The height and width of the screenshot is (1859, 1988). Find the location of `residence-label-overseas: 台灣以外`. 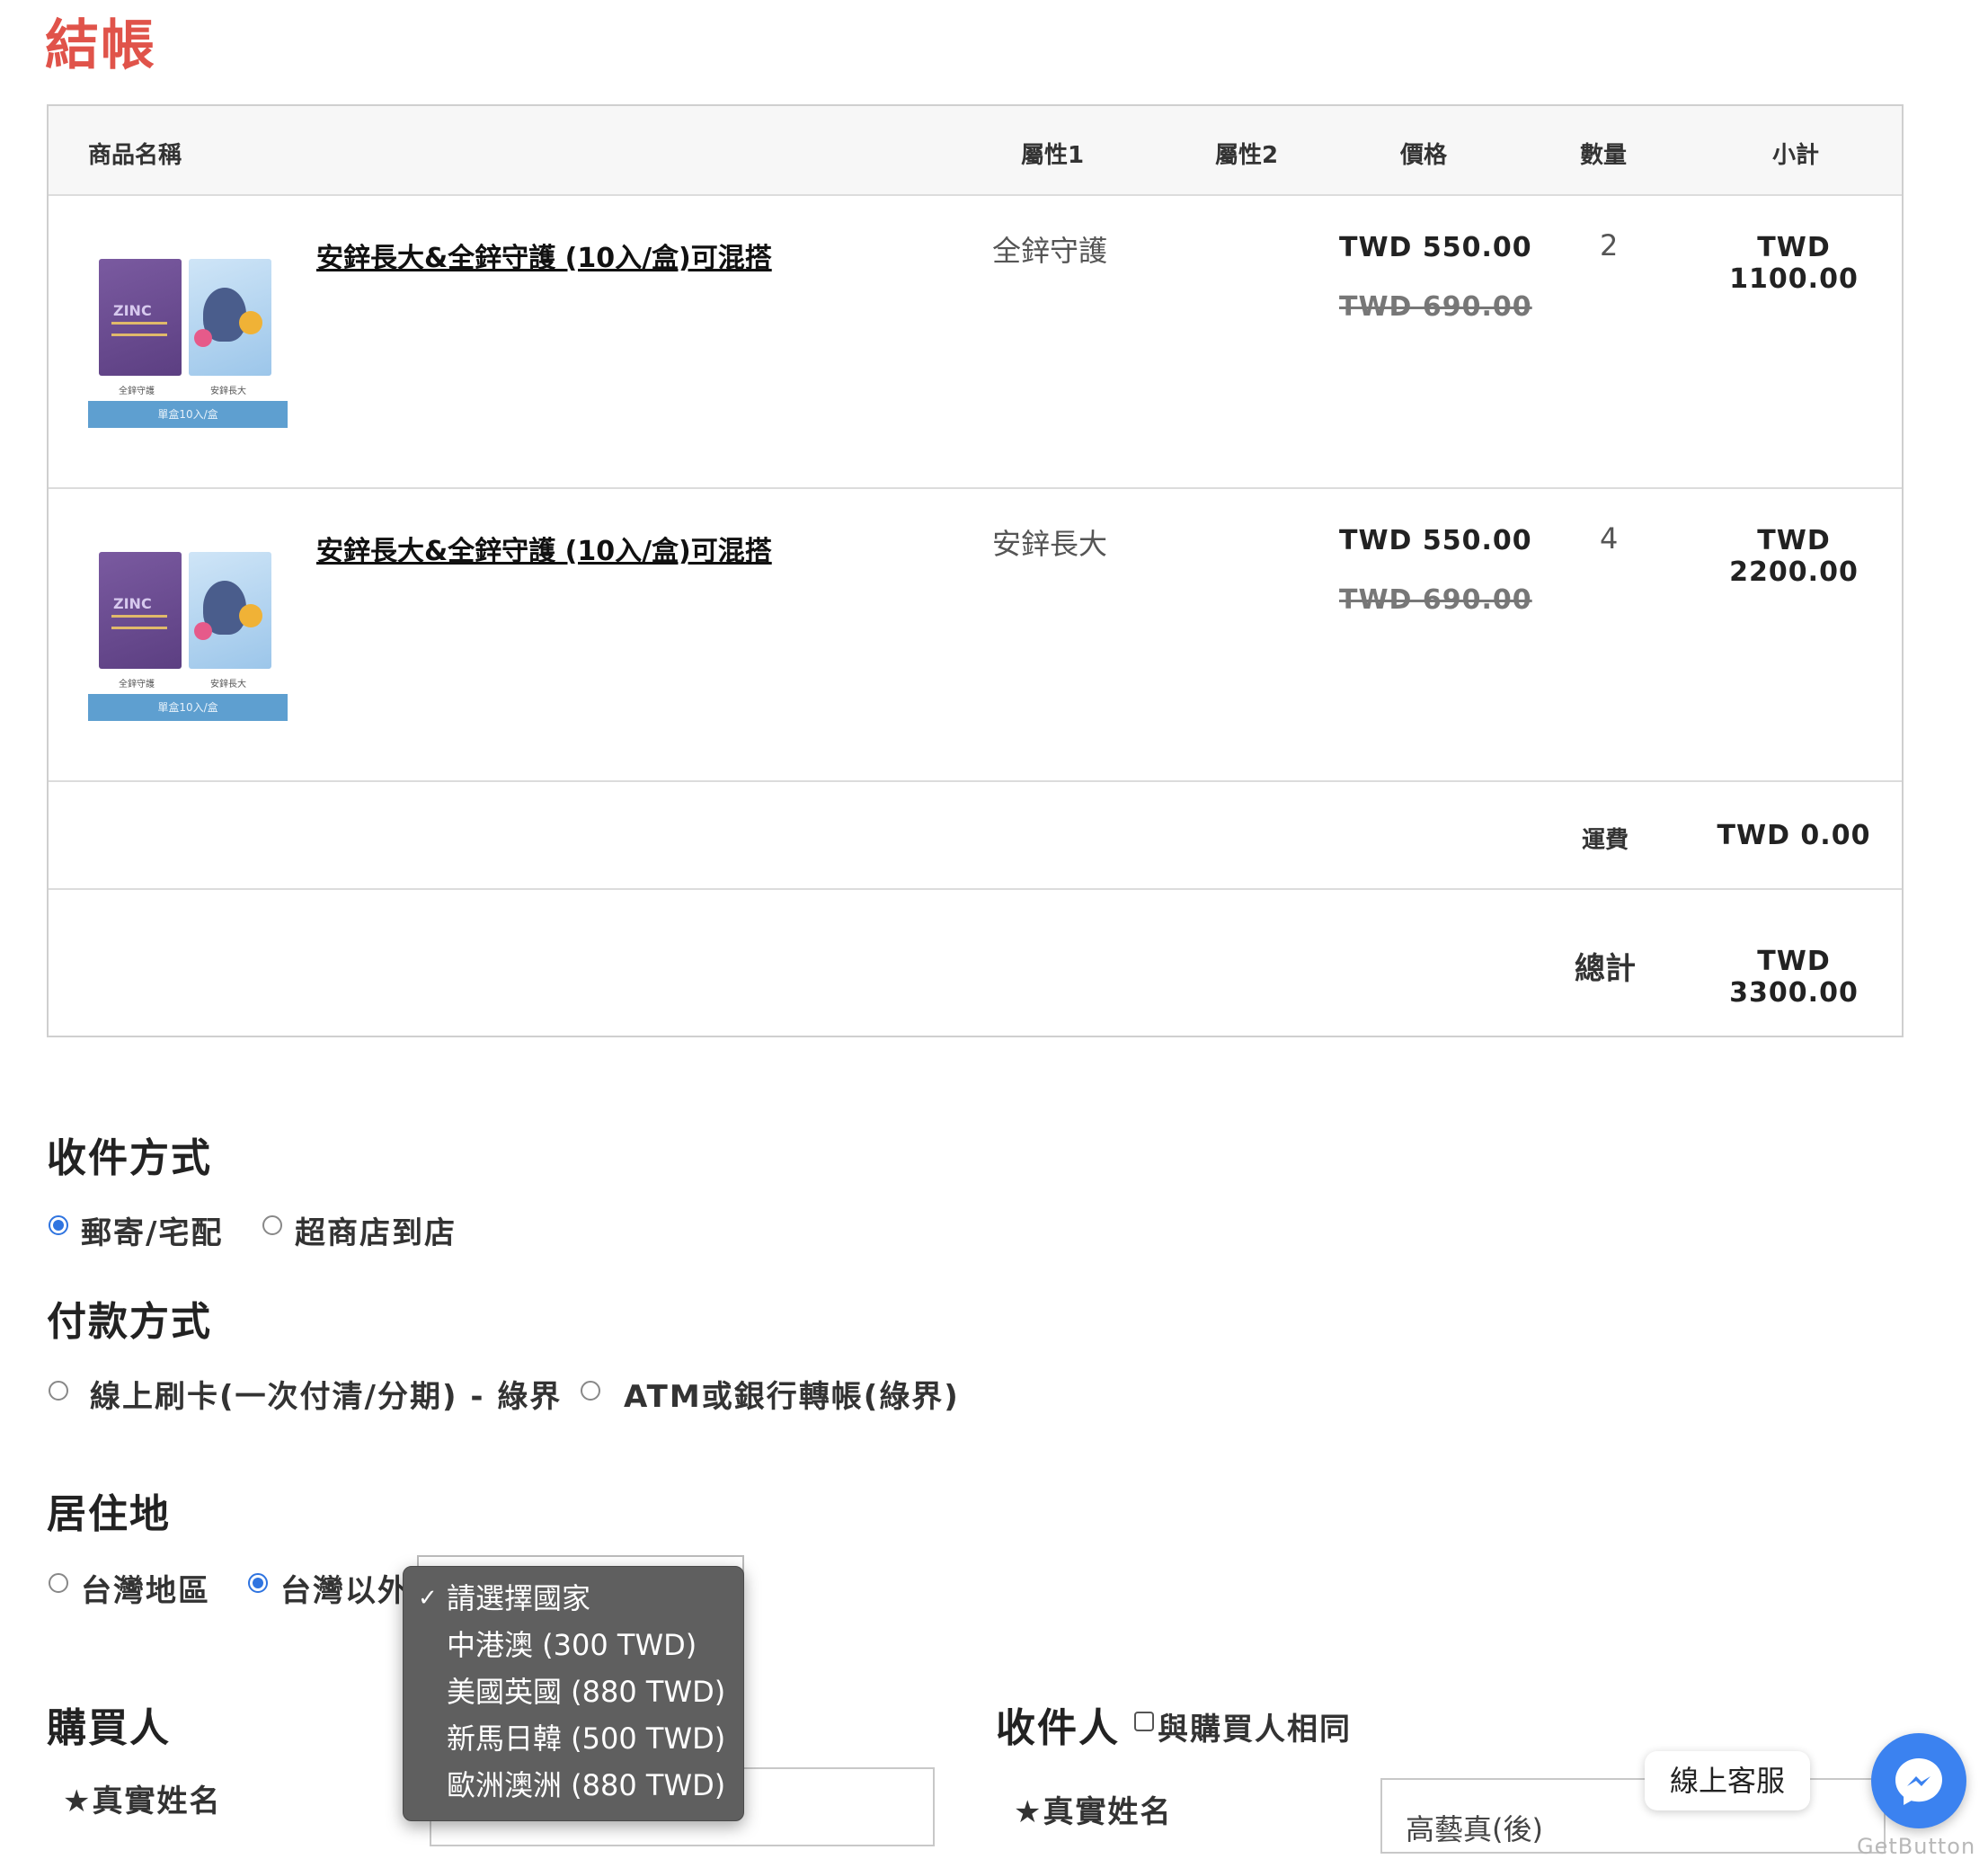

residence-label-overseas: 台灣以外 is located at coordinates (345, 1588).